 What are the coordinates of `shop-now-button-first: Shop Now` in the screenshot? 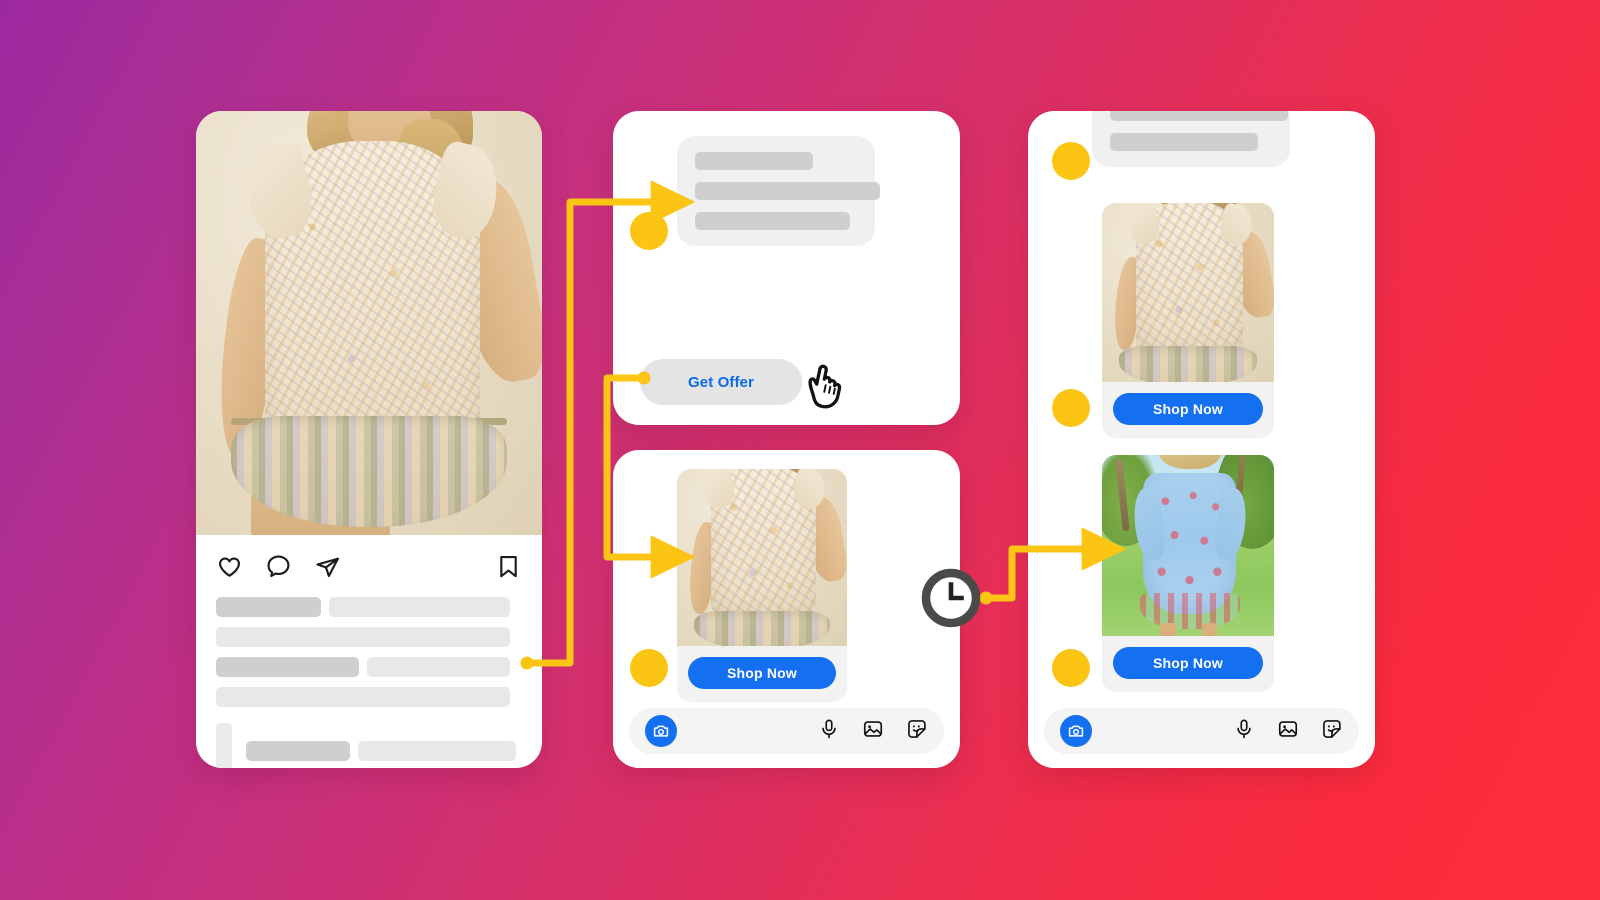 It's located at (1188, 409).